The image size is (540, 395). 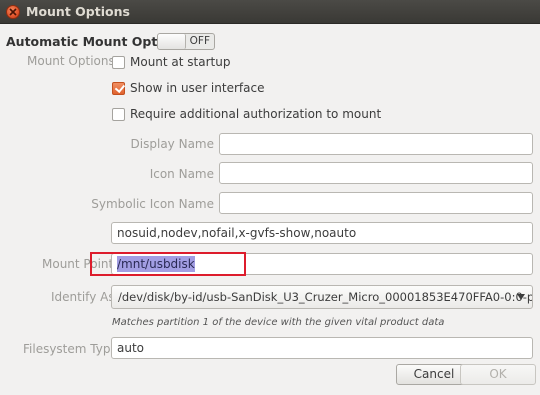 I want to click on close-icon, so click(x=13, y=12).